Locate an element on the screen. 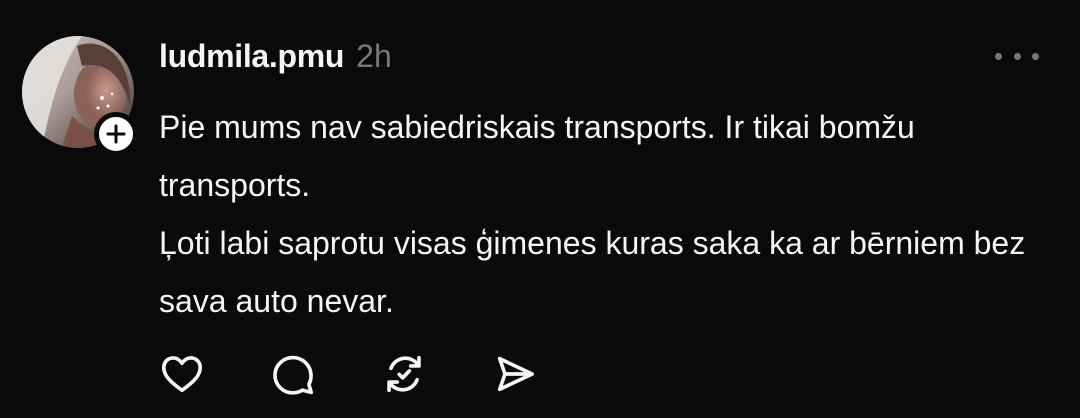  action-bar is located at coordinates (348, 374).